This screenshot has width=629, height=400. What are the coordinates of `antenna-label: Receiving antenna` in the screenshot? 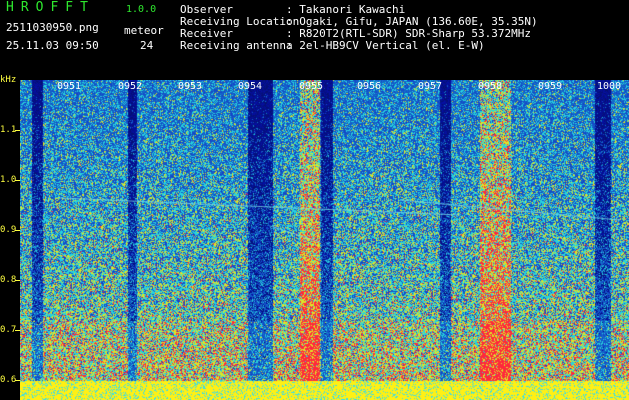 It's located at (236, 45).